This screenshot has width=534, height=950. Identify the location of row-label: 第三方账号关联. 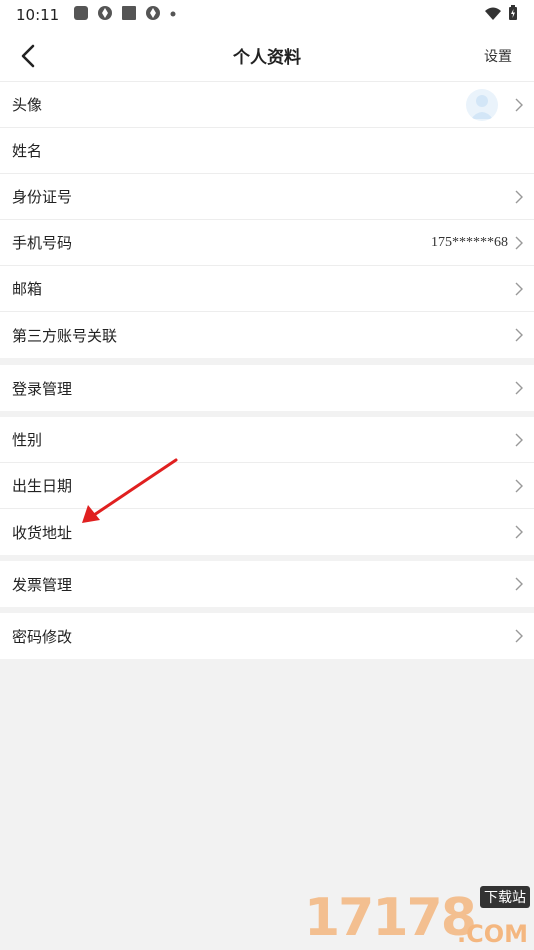
(65, 335).